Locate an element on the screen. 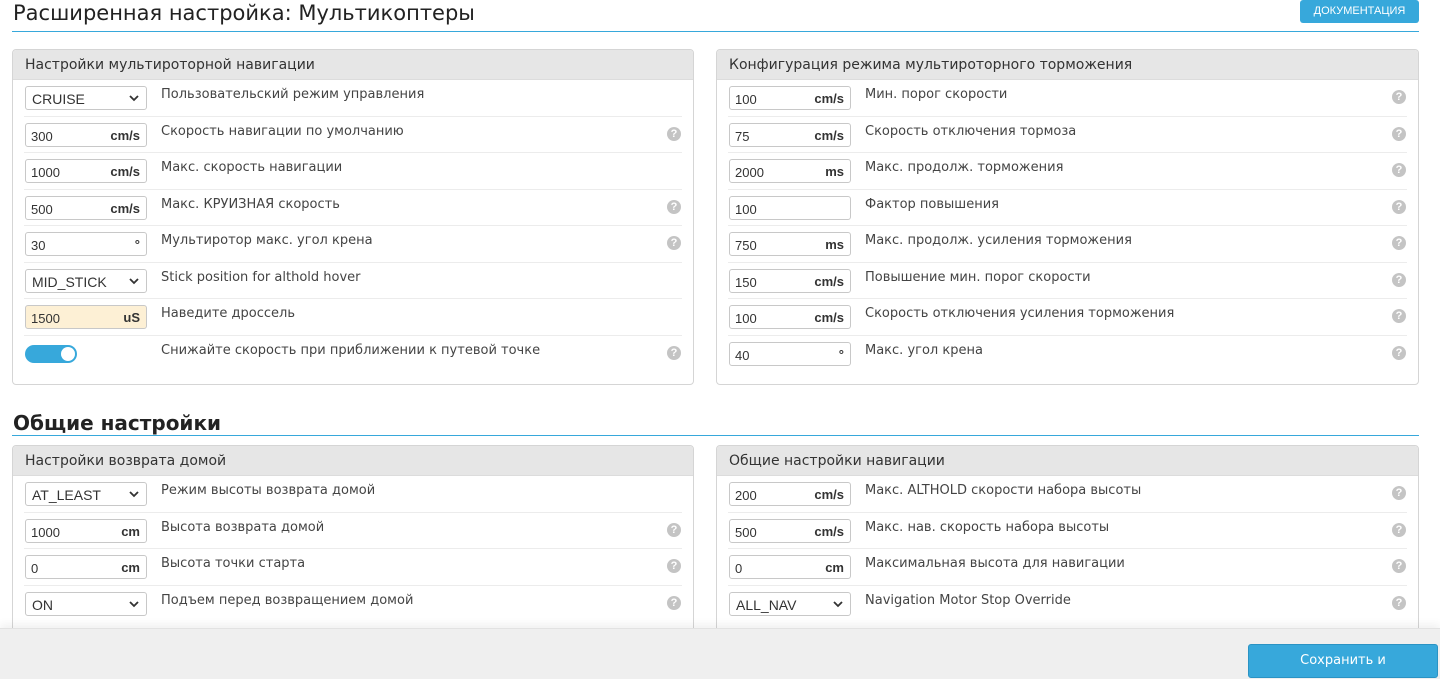  number-input: 750 ms is located at coordinates (790, 244).